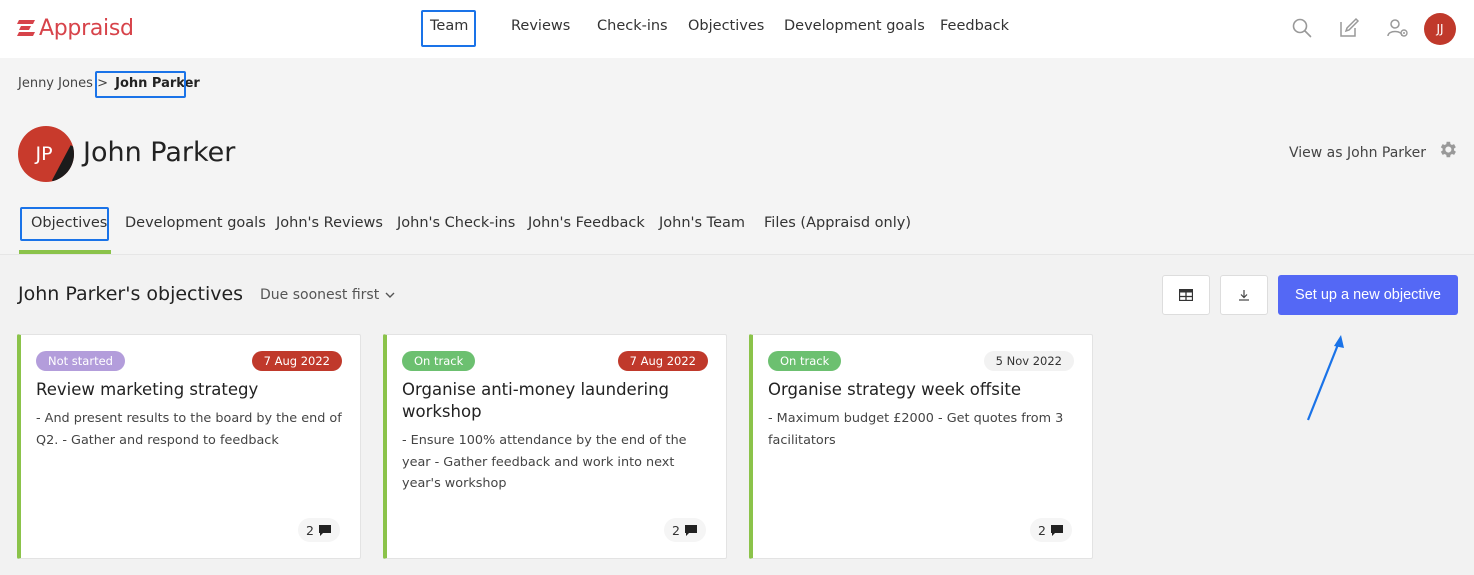 This screenshot has width=1474, height=575. Describe the element at coordinates (456, 223) in the screenshot. I see `tab-johns-check-ins: John's Check-ins` at that location.